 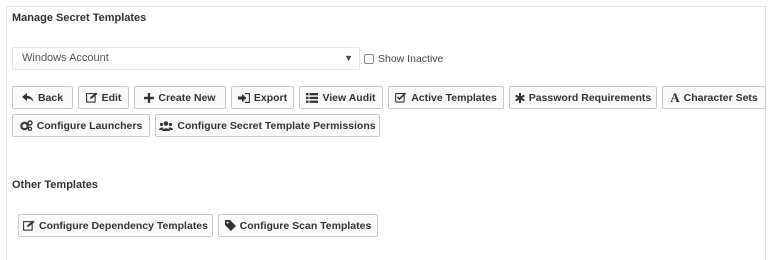 I want to click on view-audit-label: View Audit, so click(x=349, y=97).